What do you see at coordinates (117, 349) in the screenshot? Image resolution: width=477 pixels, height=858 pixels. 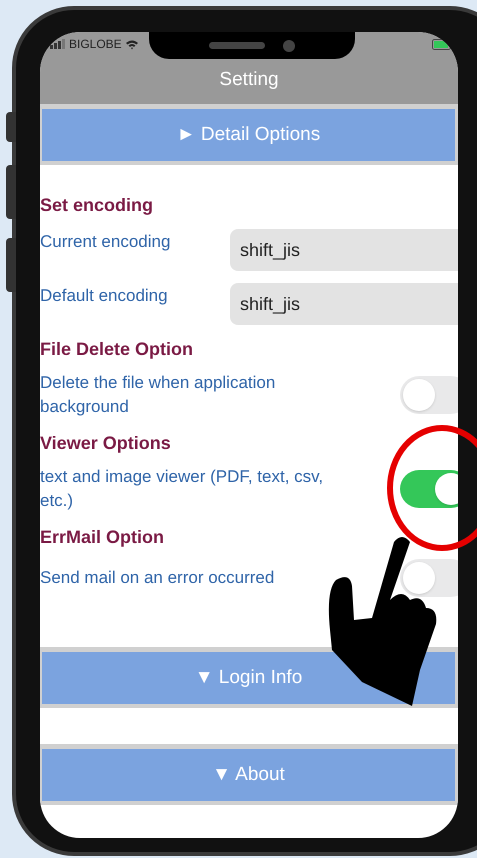 I see `group-heading: File Delete Option` at bounding box center [117, 349].